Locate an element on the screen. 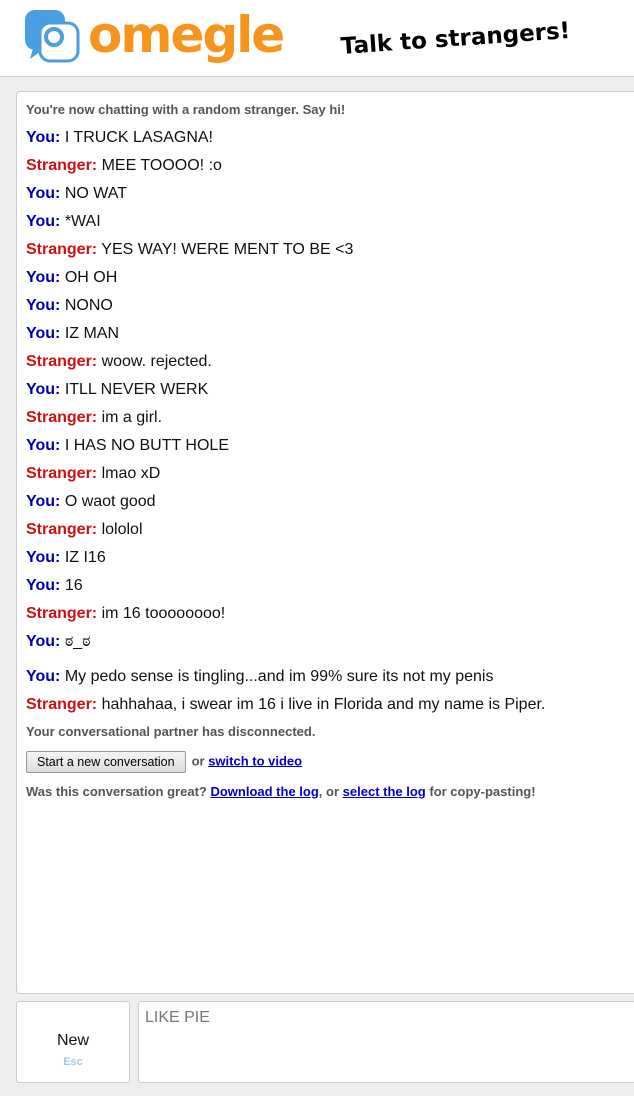  download-log-link: Download the log is located at coordinates (264, 791).